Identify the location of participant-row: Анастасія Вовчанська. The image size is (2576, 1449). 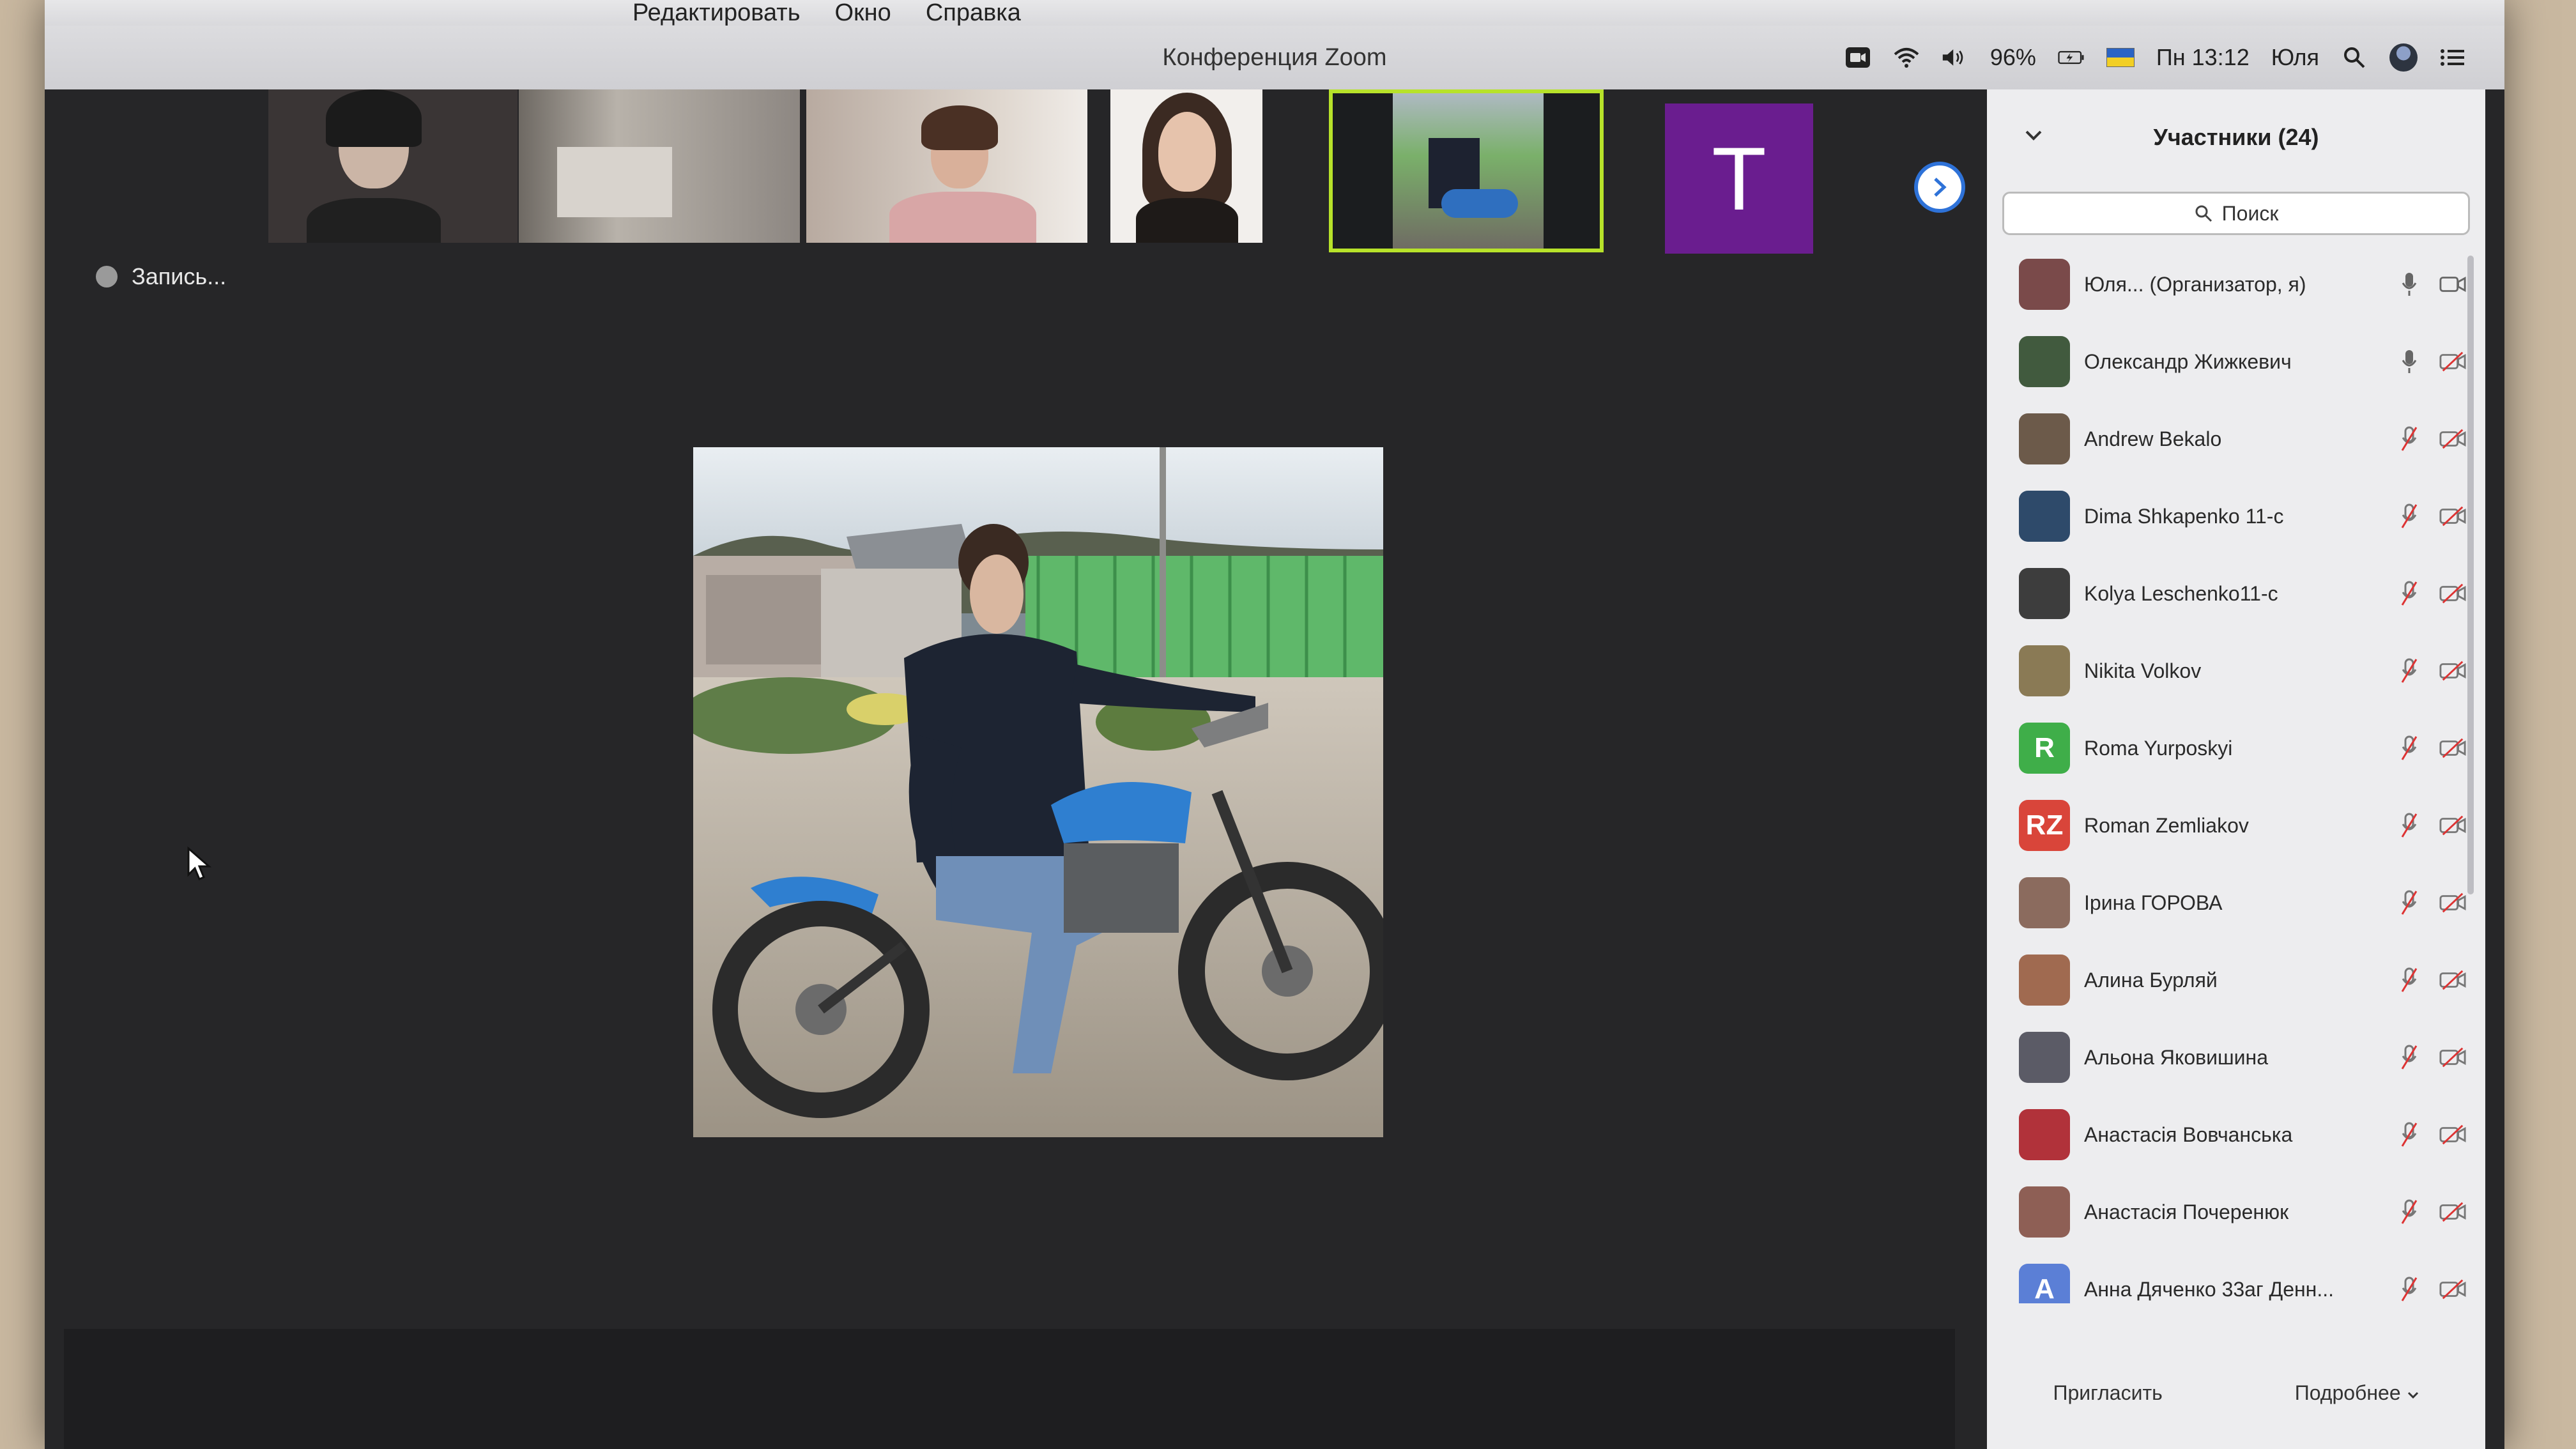
(2242, 1135).